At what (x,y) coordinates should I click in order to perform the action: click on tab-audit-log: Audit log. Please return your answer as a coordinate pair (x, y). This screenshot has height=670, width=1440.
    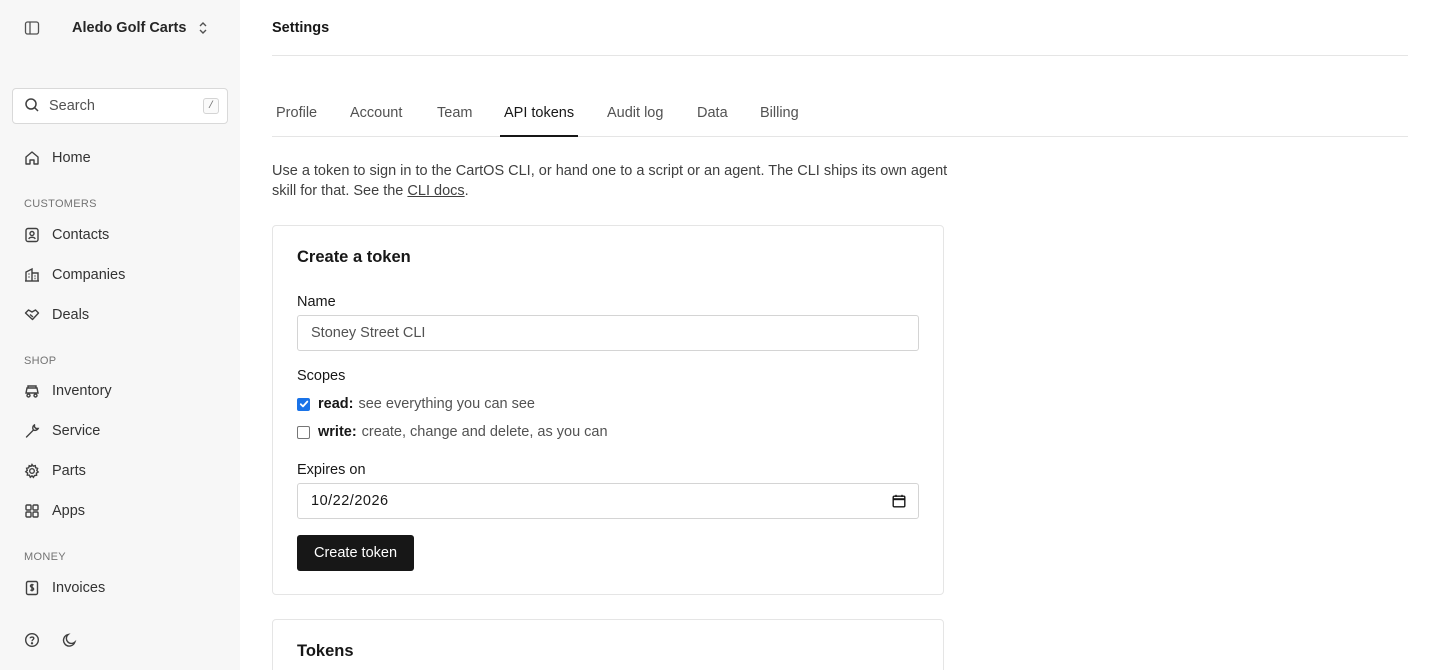
    Looking at the image, I should click on (635, 116).